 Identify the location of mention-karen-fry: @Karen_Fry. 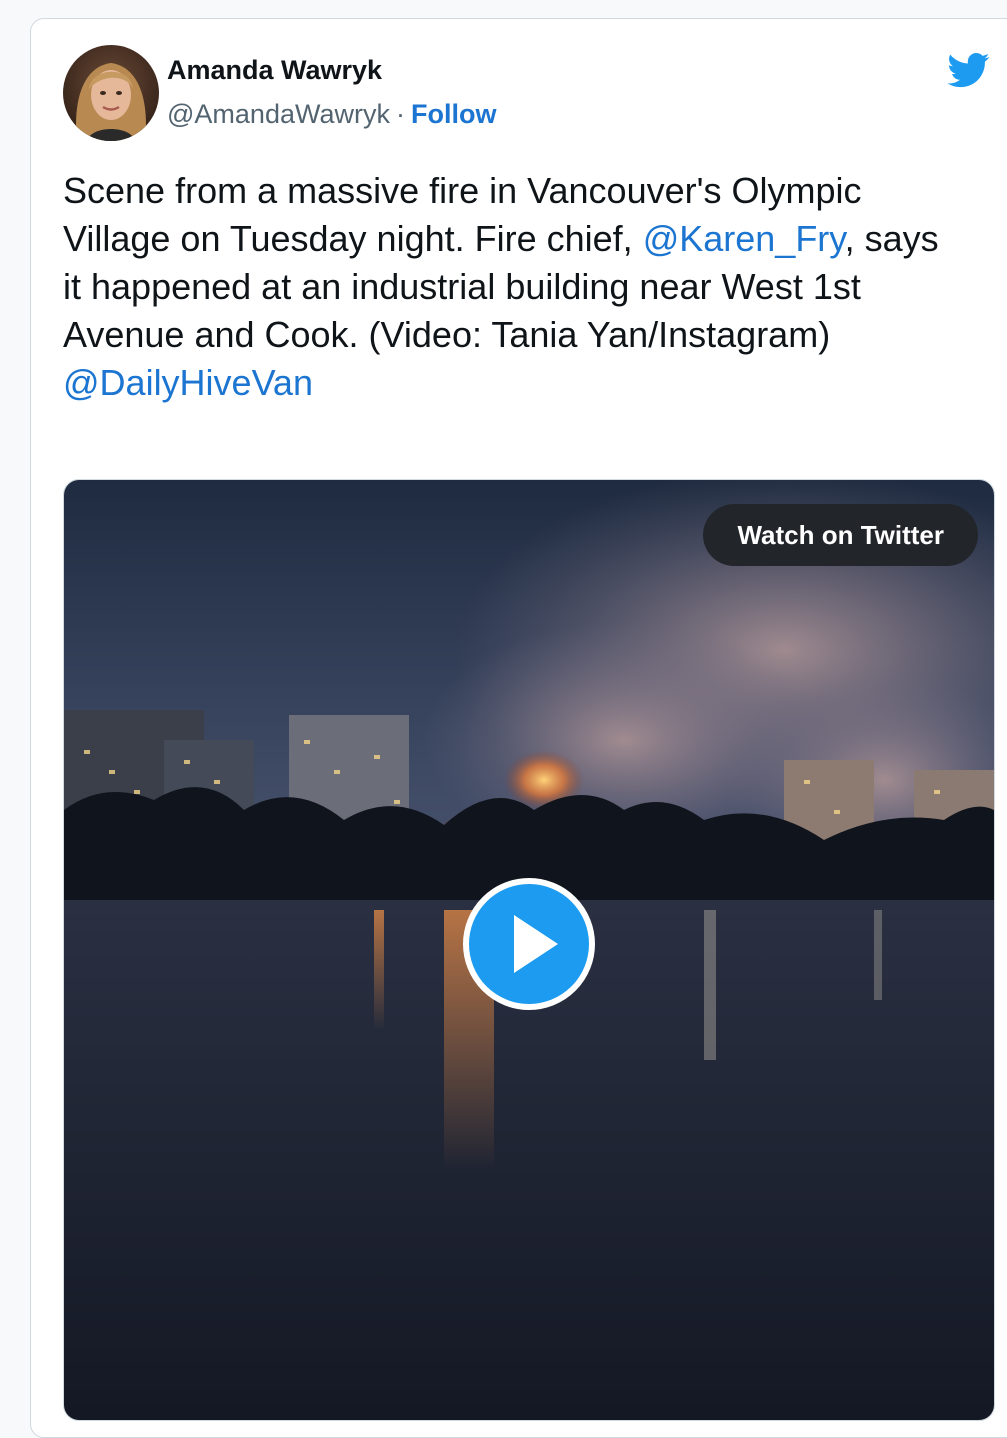
(744, 238).